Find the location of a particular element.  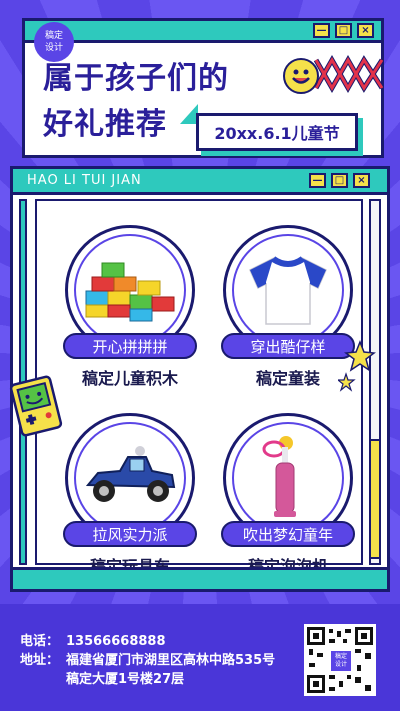

product-name: 稿定儿童积木 is located at coordinates (129, 378).